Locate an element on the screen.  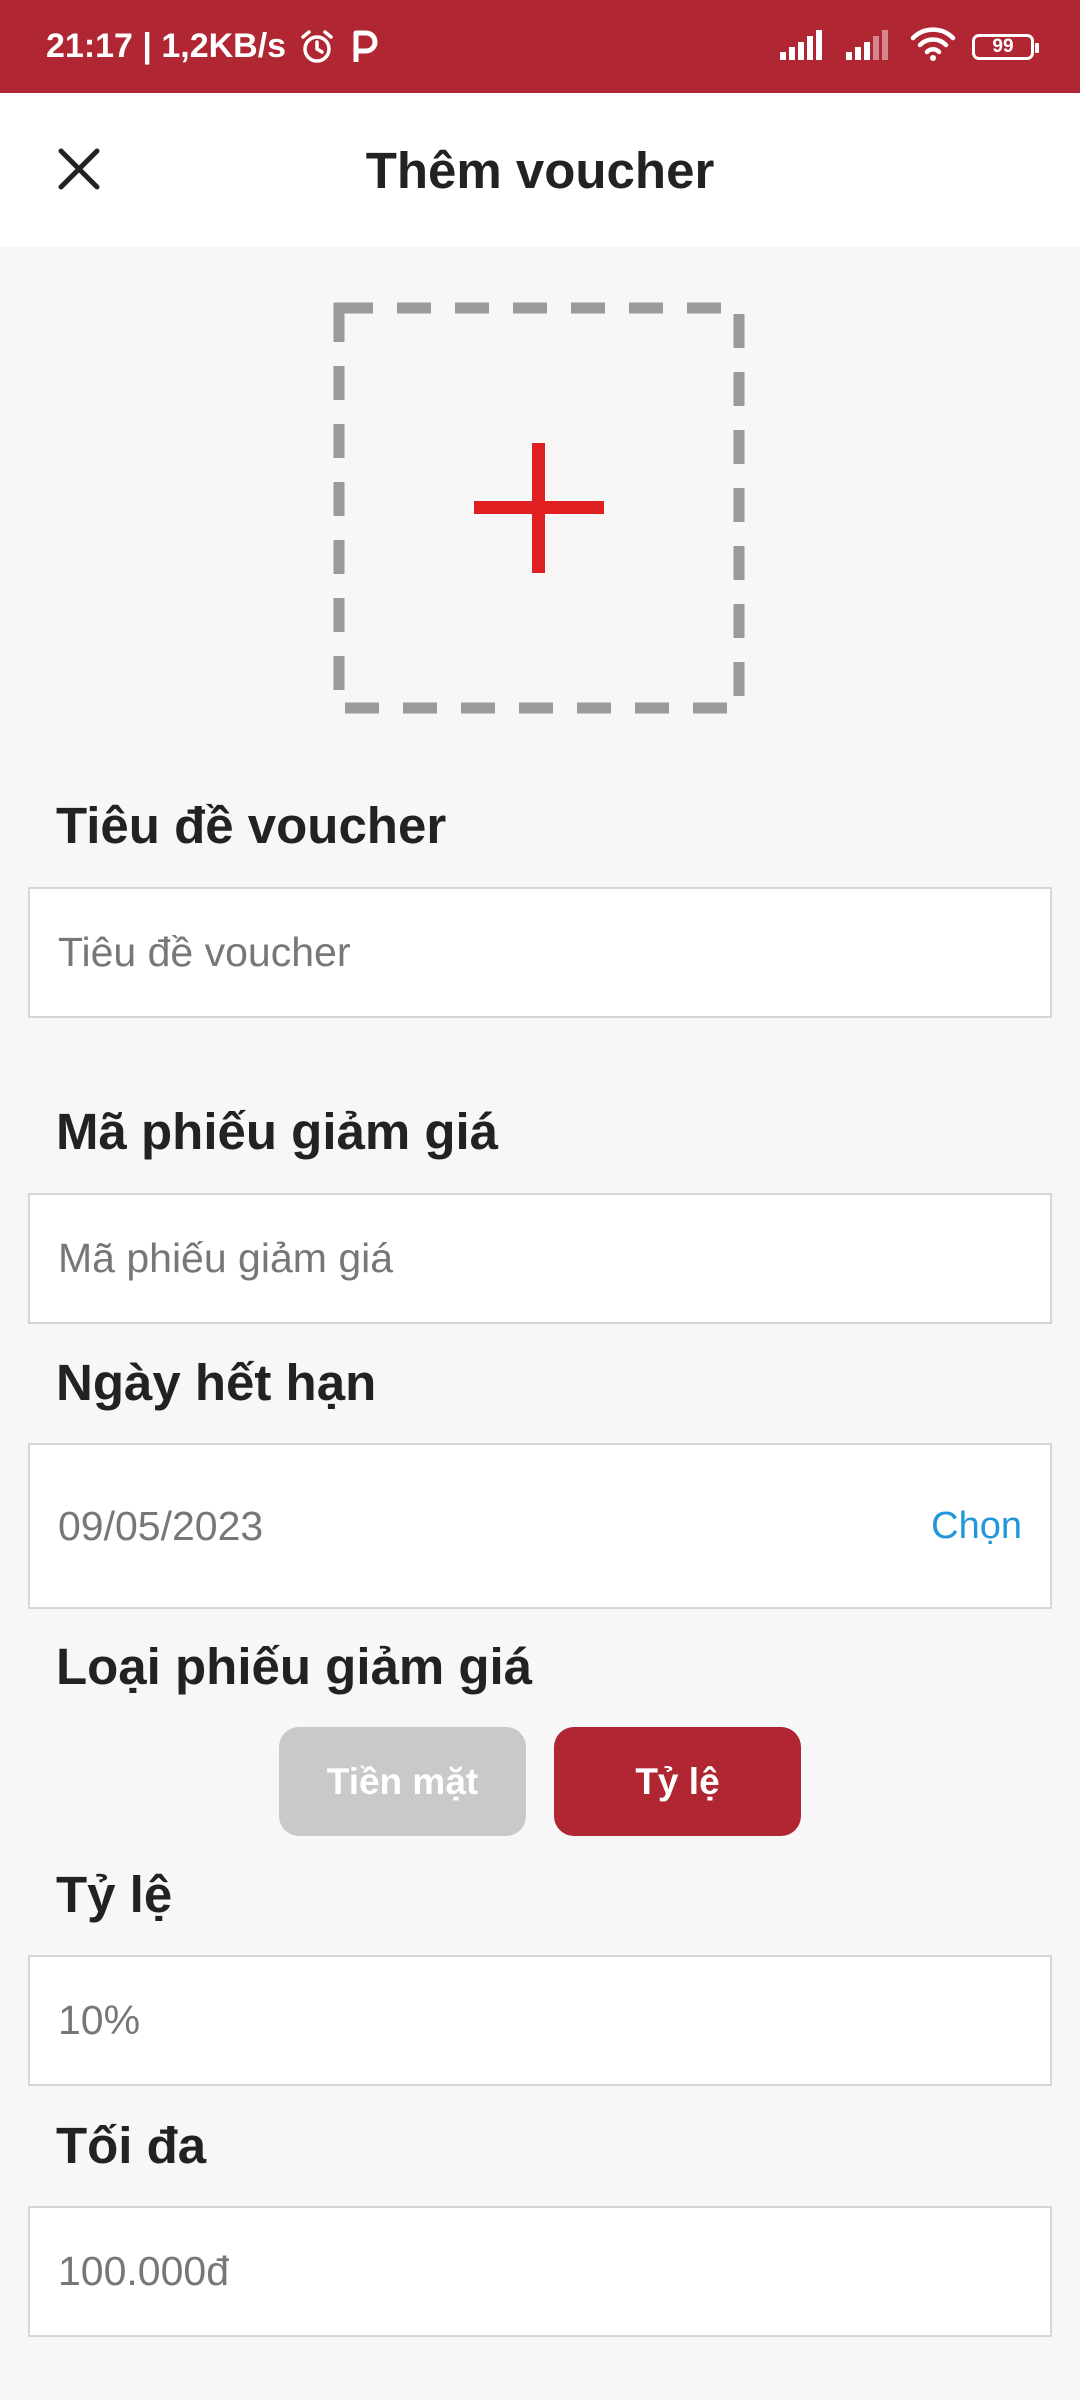
expiry-date-value: 09/05/2023 is located at coordinates (161, 1525).